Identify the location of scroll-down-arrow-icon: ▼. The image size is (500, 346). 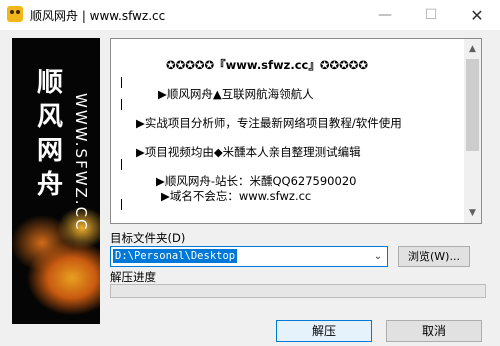
(472, 213).